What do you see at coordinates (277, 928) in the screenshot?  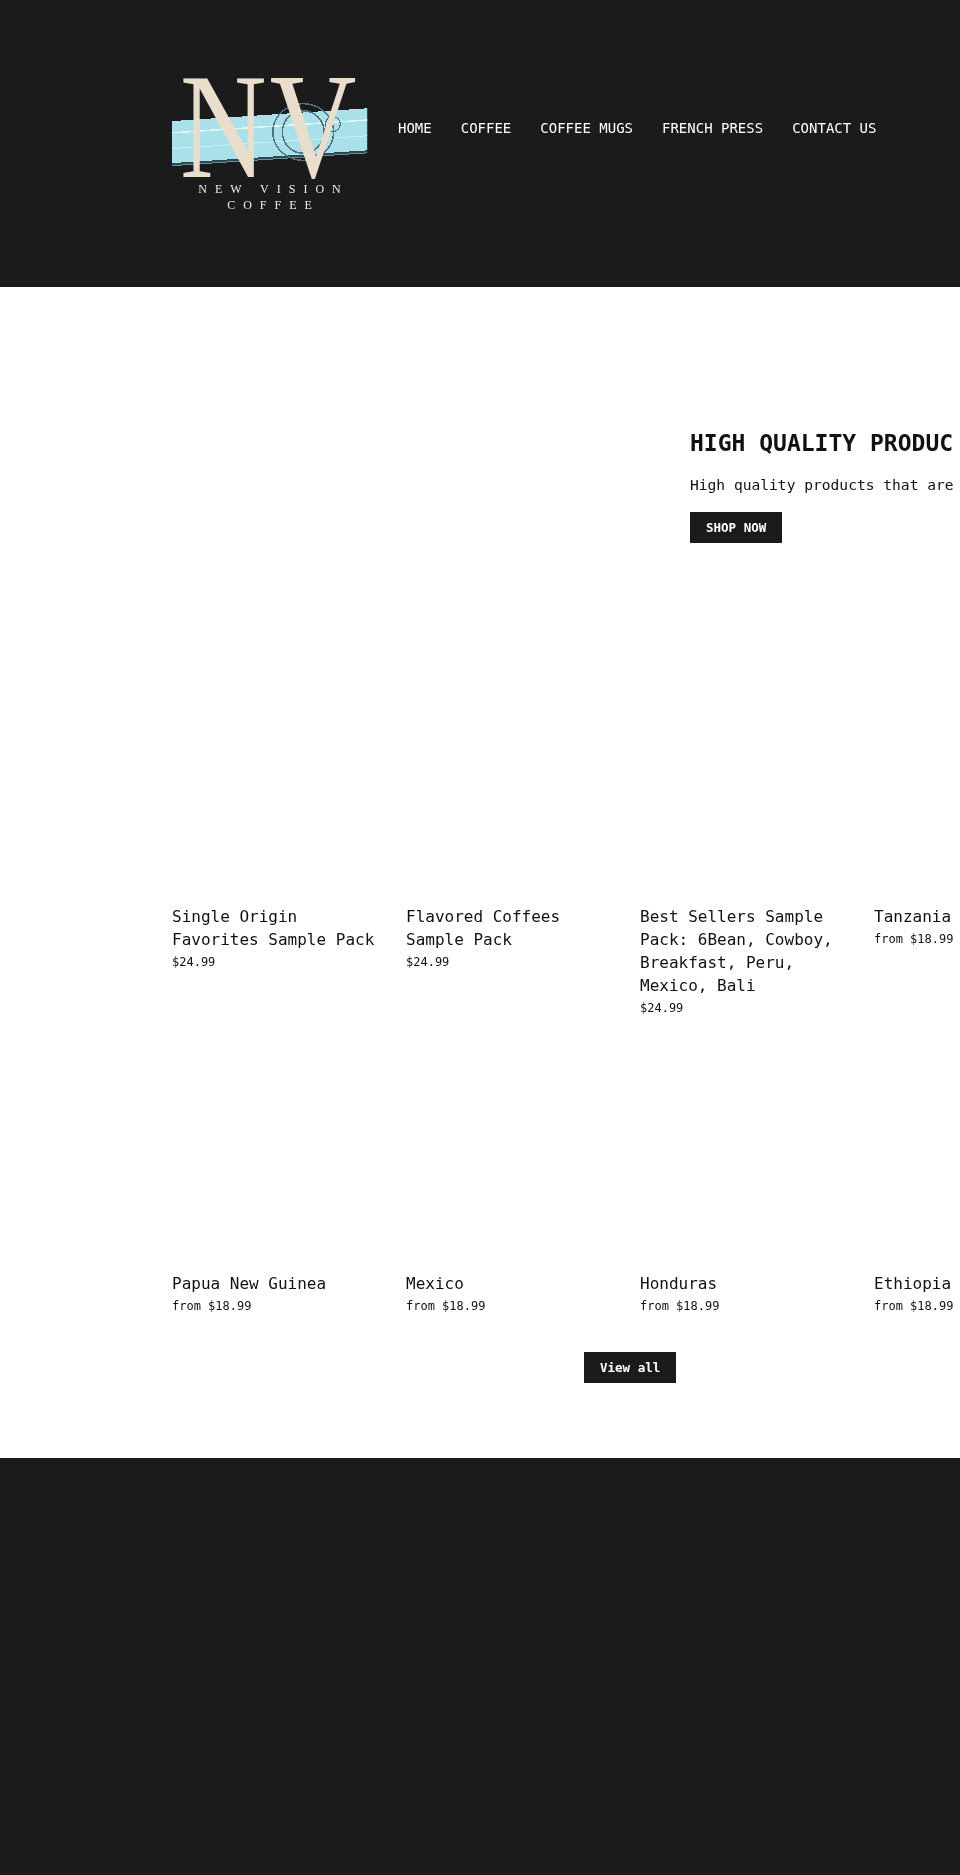 I see `product-title: Single Origin Favorites Sample Pack` at bounding box center [277, 928].